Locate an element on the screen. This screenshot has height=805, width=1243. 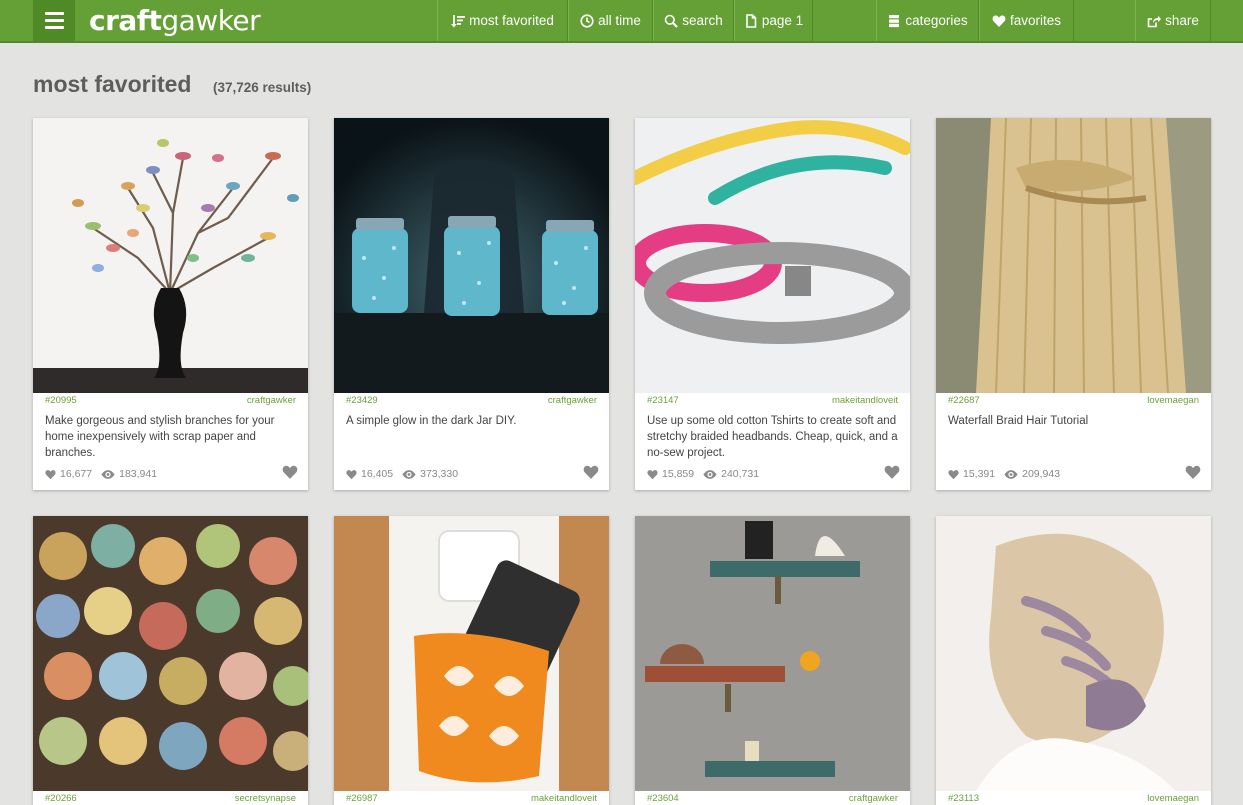
nav-categories: categories is located at coordinates (927, 20).